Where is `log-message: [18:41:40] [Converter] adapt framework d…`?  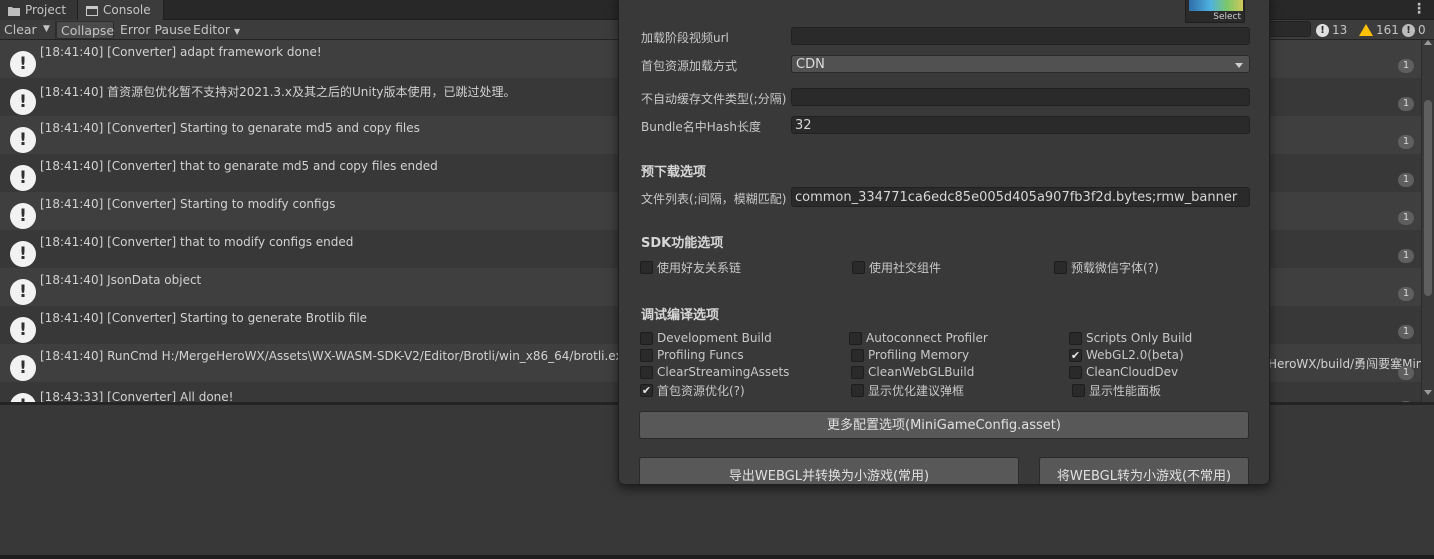 log-message: [18:41:40] [Converter] adapt framework d… is located at coordinates (181, 52).